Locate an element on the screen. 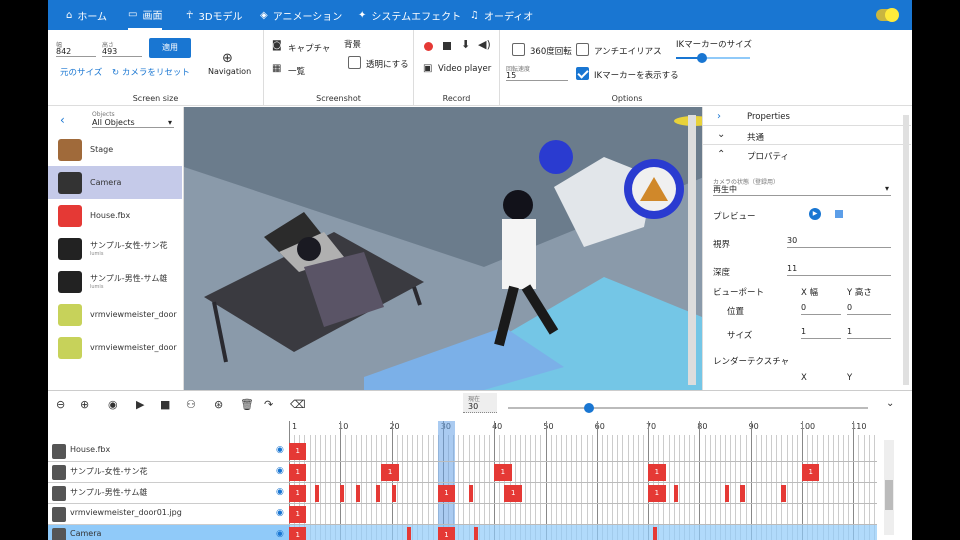 This screenshot has height=540, width=960. timeline-row: Camera ◉ is located at coordinates (168, 532).